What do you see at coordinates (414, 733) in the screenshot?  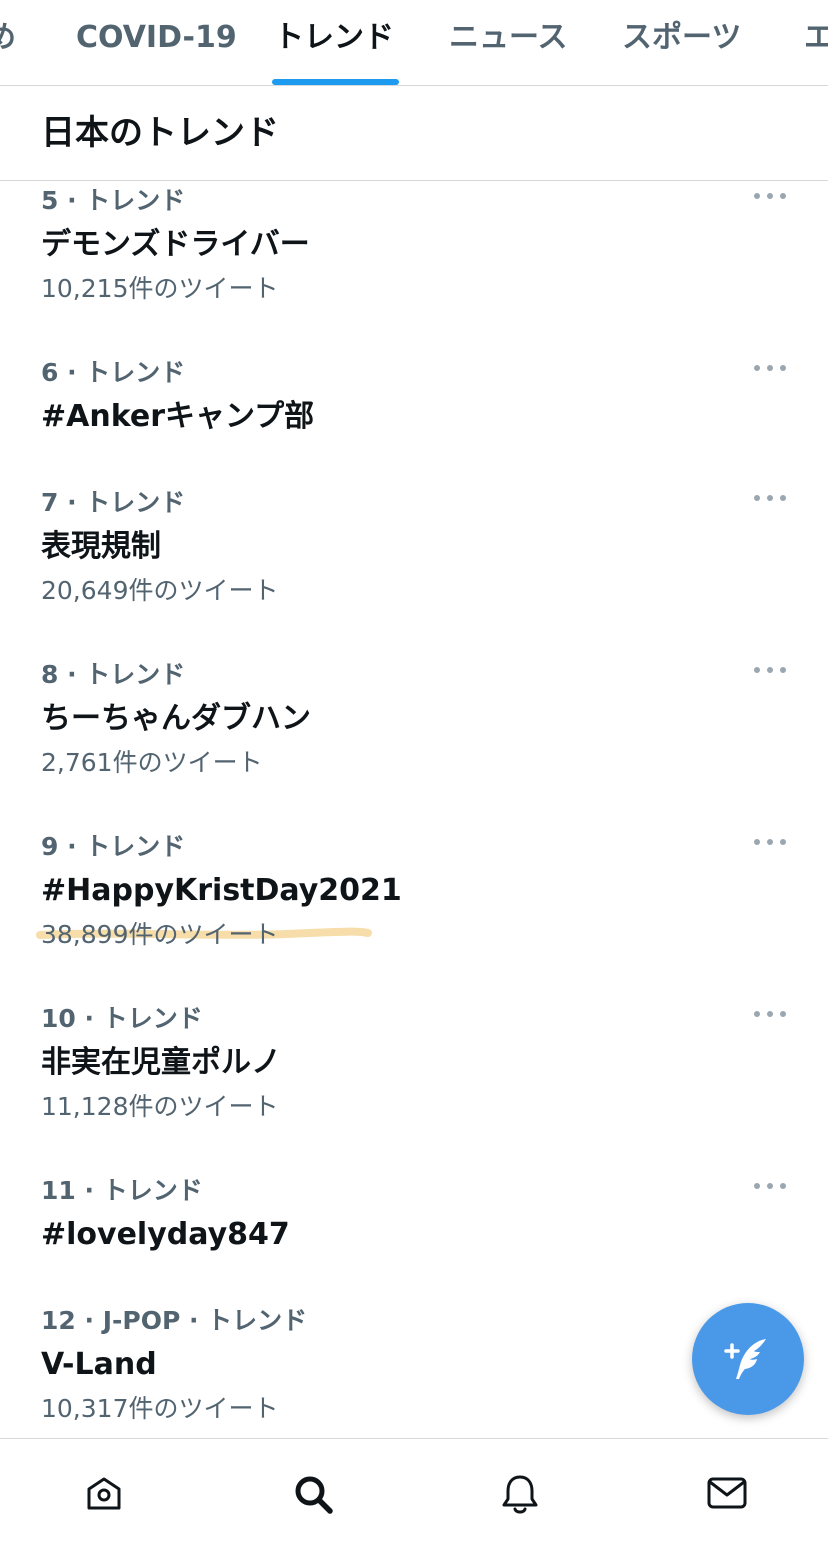 I see `trend-item: 8 · トレンド ちーちゃんダブハン 2,761件のツイート` at bounding box center [414, 733].